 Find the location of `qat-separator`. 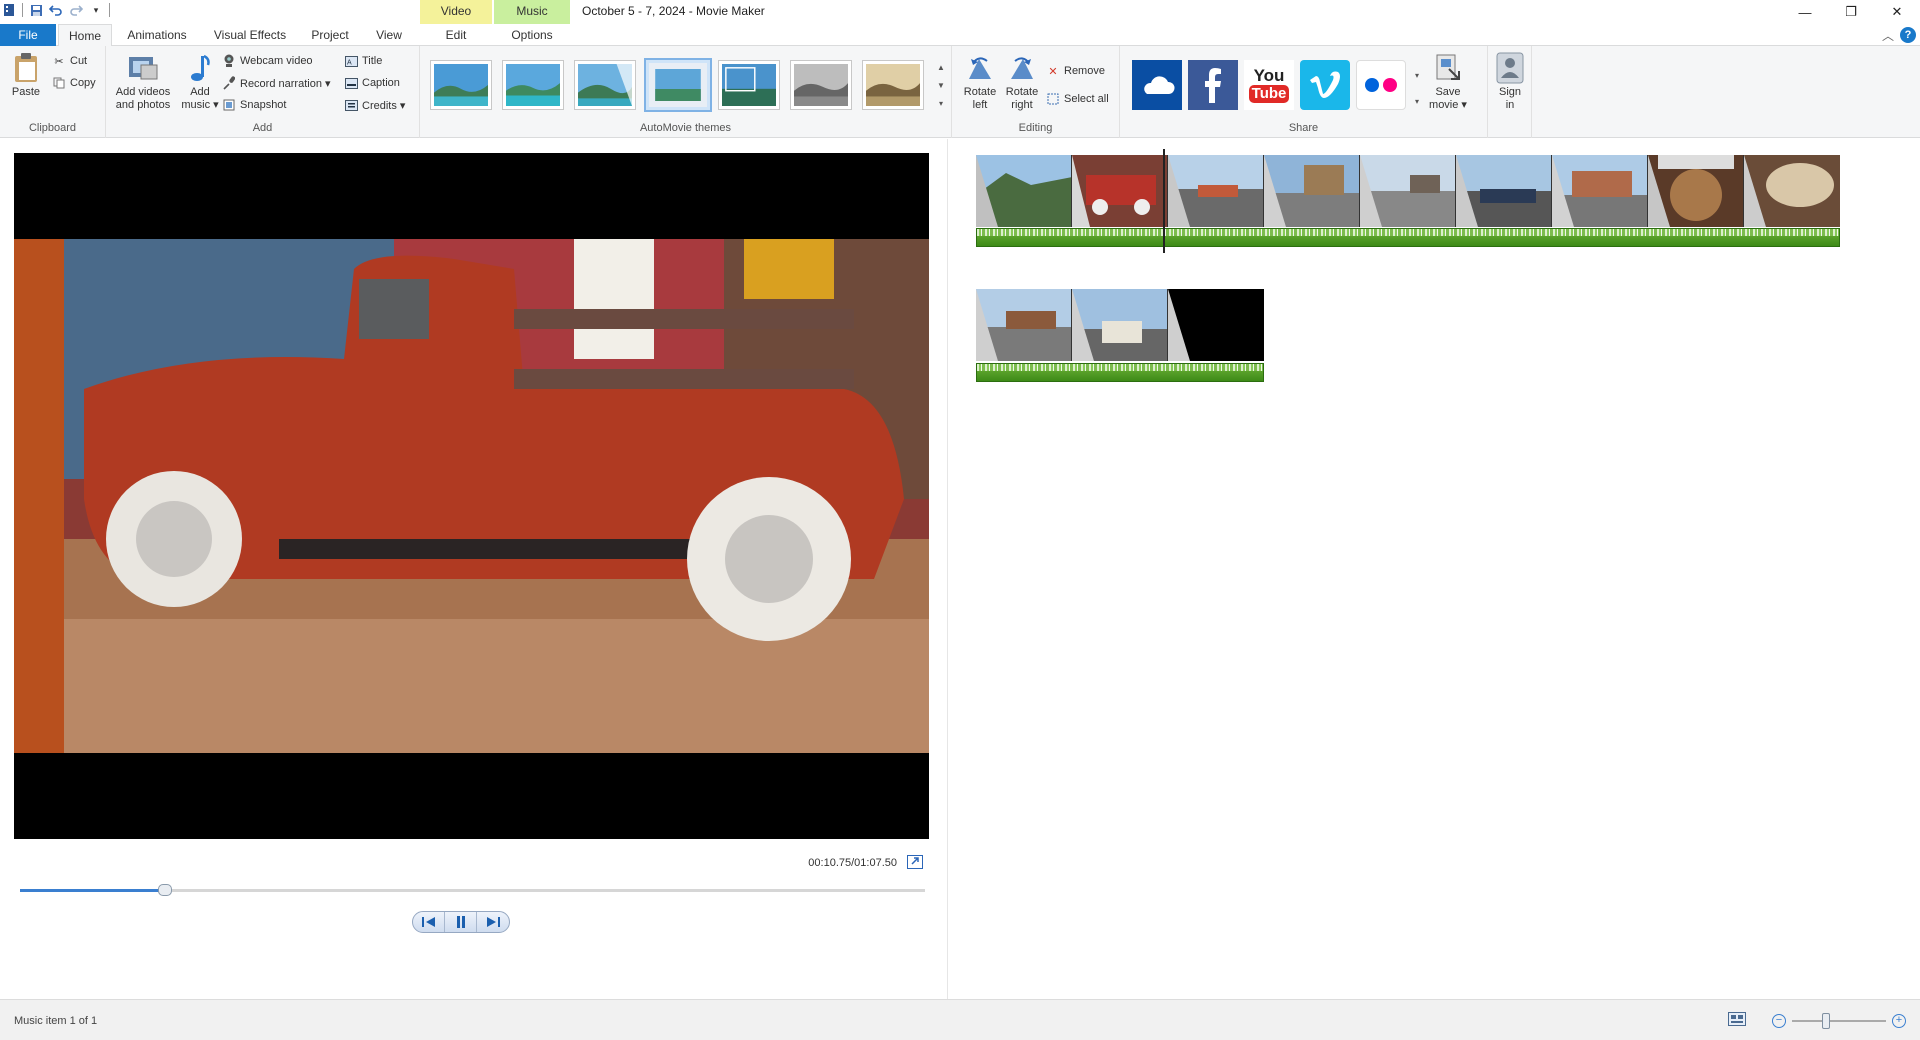

qat-separator is located at coordinates (22, 10).